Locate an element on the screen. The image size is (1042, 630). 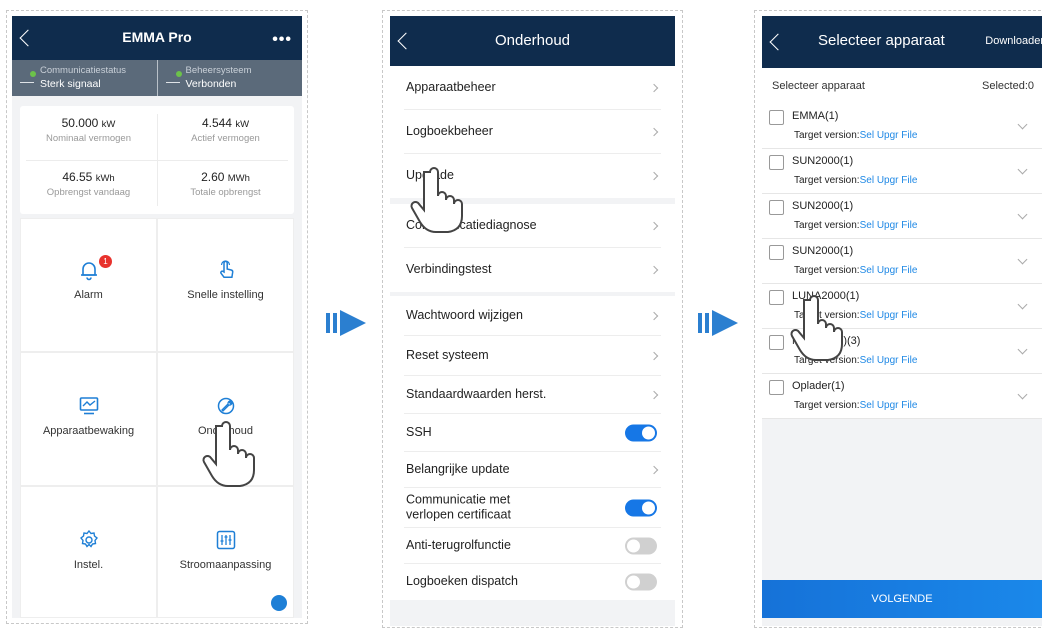
device-row: EMMA(1) Target version:Sel Upgr File is located at coordinates (902, 126).